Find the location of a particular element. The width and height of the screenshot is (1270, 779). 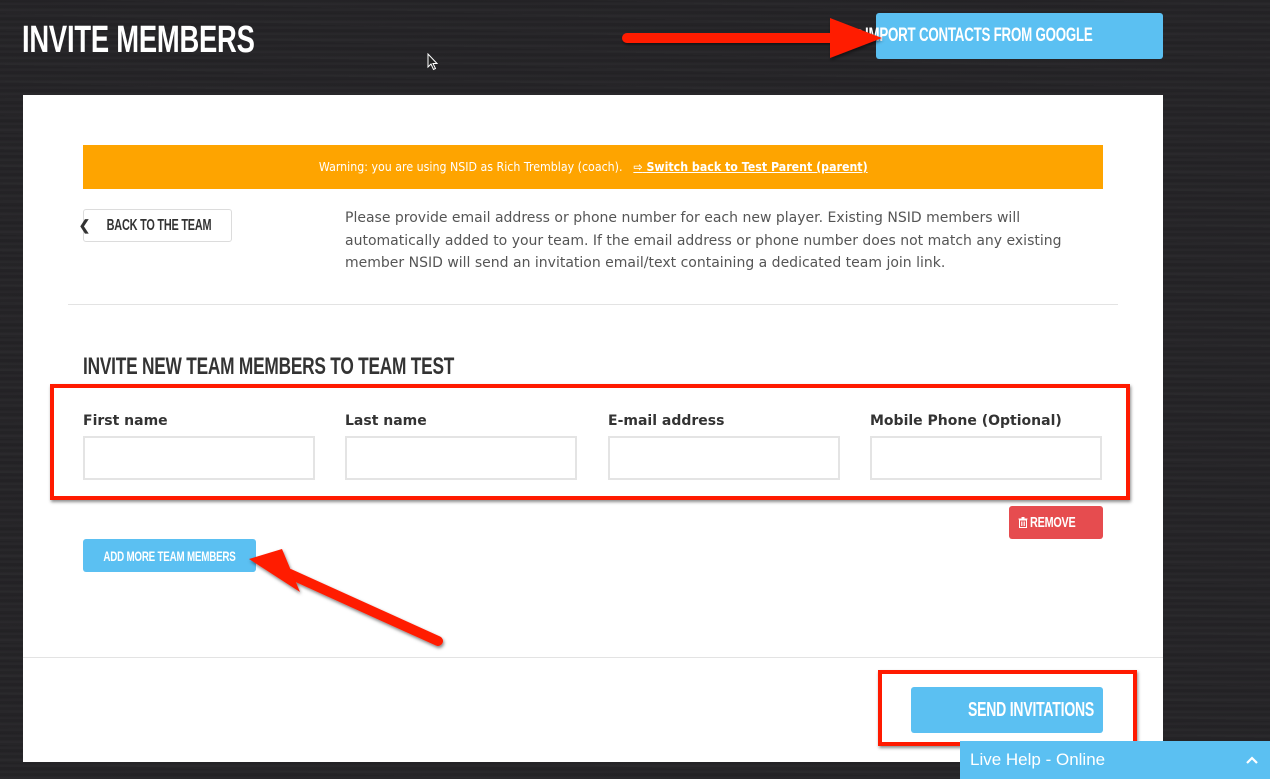

switch-back-label: Switch back to Test Parent (parent) is located at coordinates (757, 167).